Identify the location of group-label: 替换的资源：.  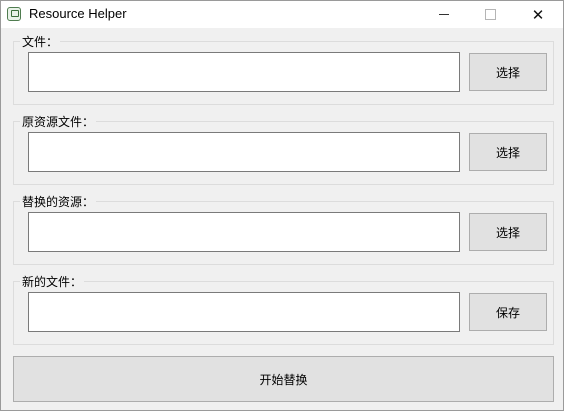
(58, 201).